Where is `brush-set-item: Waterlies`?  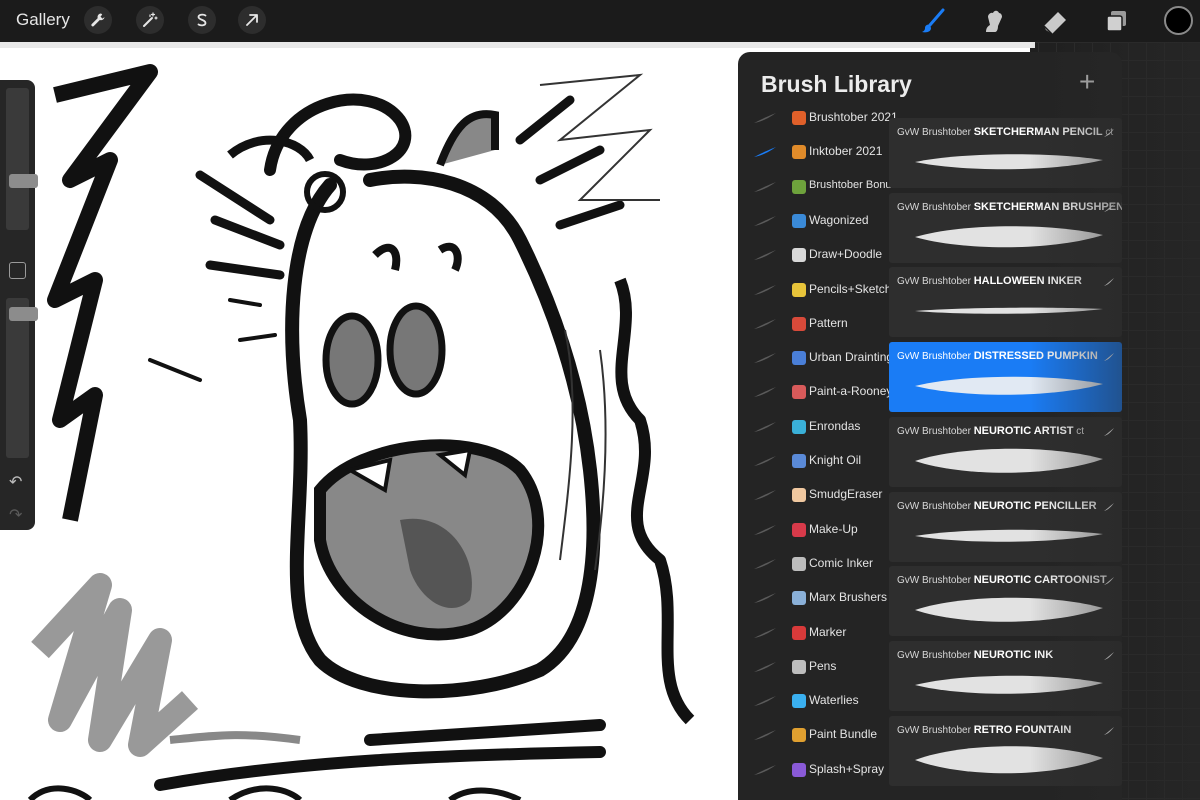 brush-set-item: Waterlies is located at coordinates (813, 702).